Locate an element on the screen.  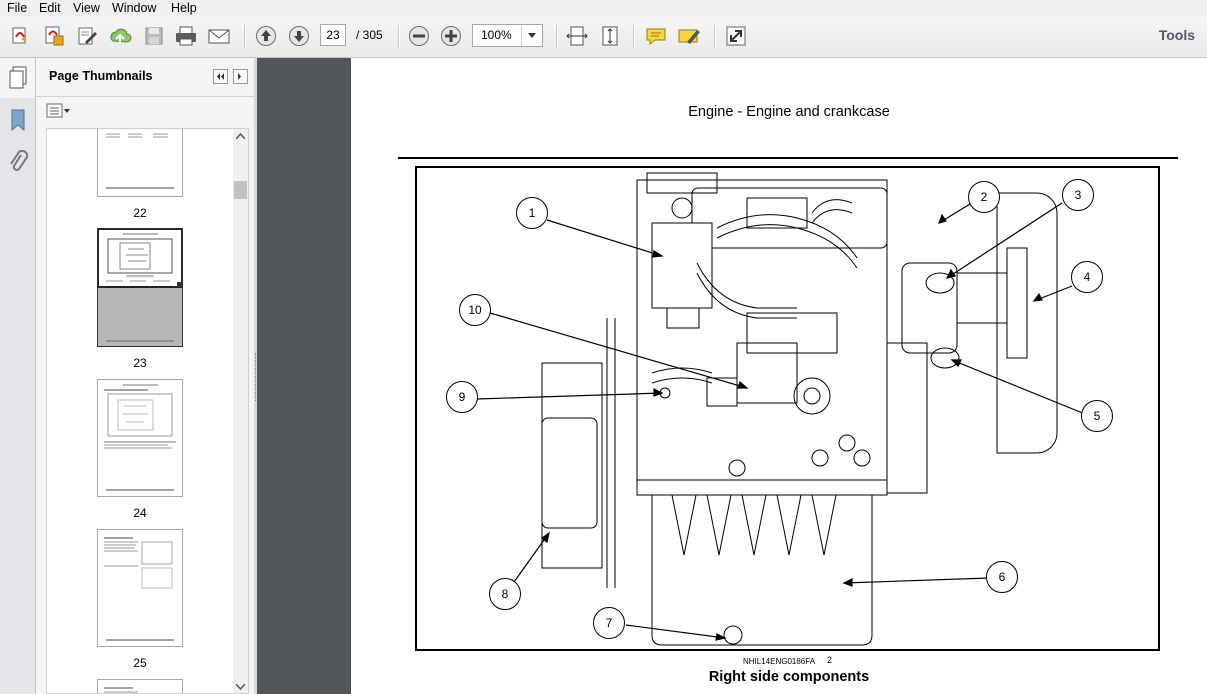
callout-9: 9 is located at coordinates (462, 397).